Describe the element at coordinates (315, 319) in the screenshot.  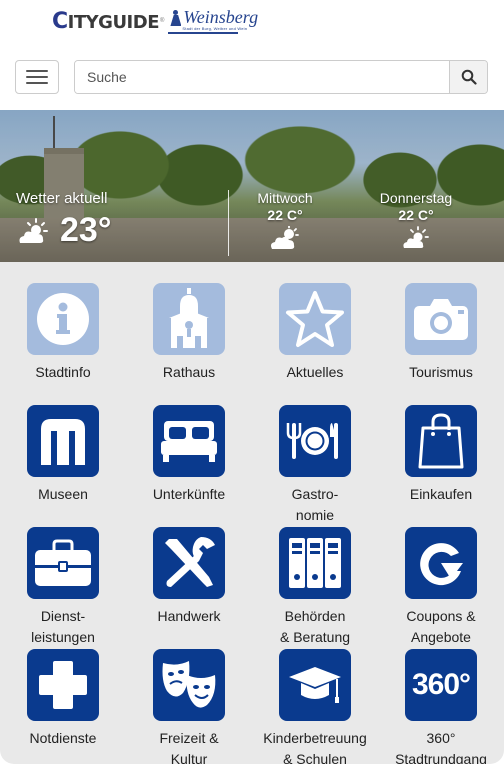
I see `star-icon` at that location.